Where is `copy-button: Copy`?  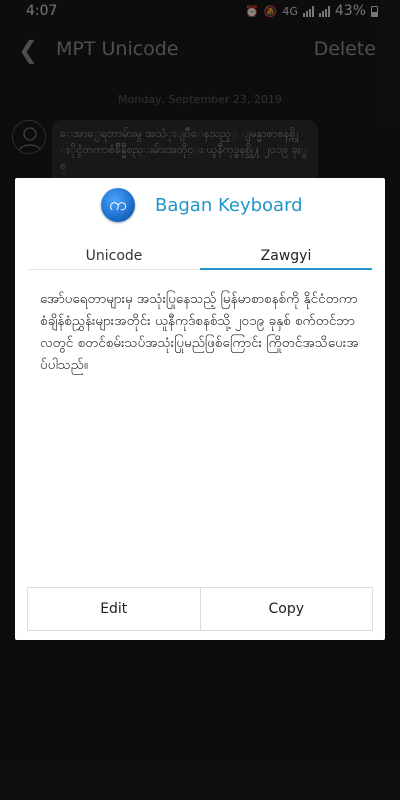 copy-button: Copy is located at coordinates (286, 609).